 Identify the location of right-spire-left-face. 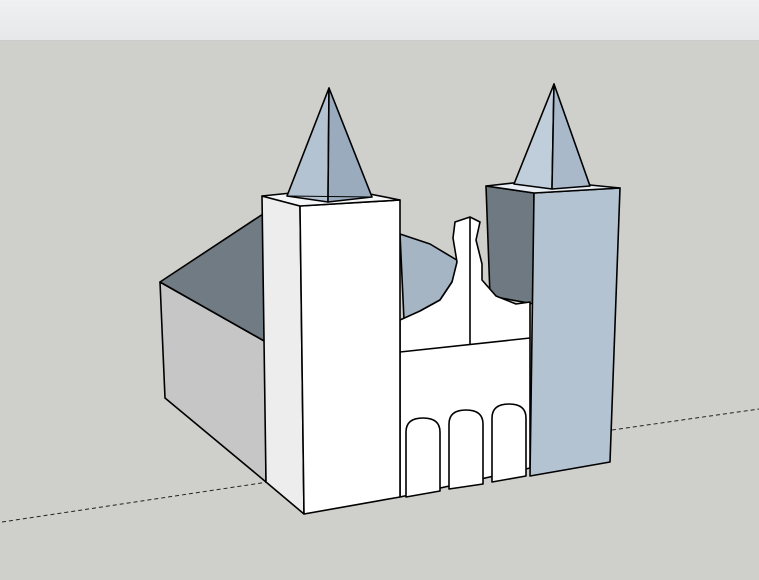
(534, 136).